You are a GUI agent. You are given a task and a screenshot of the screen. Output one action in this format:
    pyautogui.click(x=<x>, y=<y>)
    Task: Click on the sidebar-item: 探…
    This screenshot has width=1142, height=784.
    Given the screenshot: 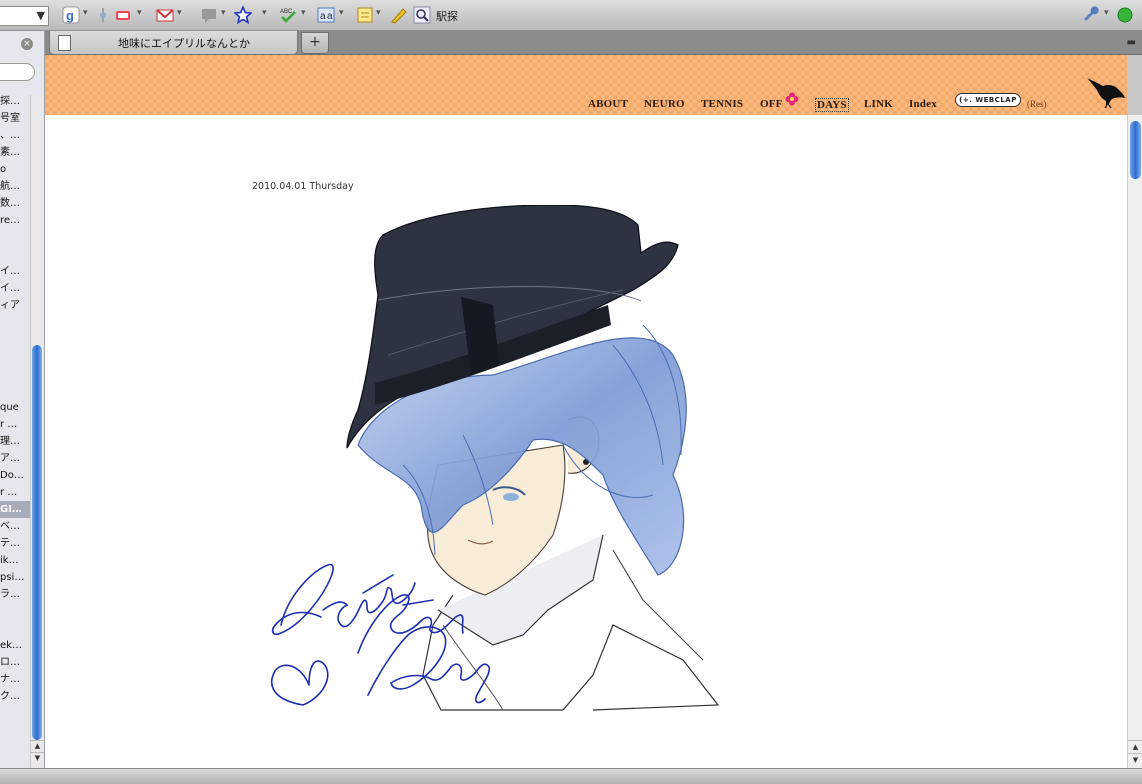 What is the action you would take?
    pyautogui.click(x=15, y=101)
    